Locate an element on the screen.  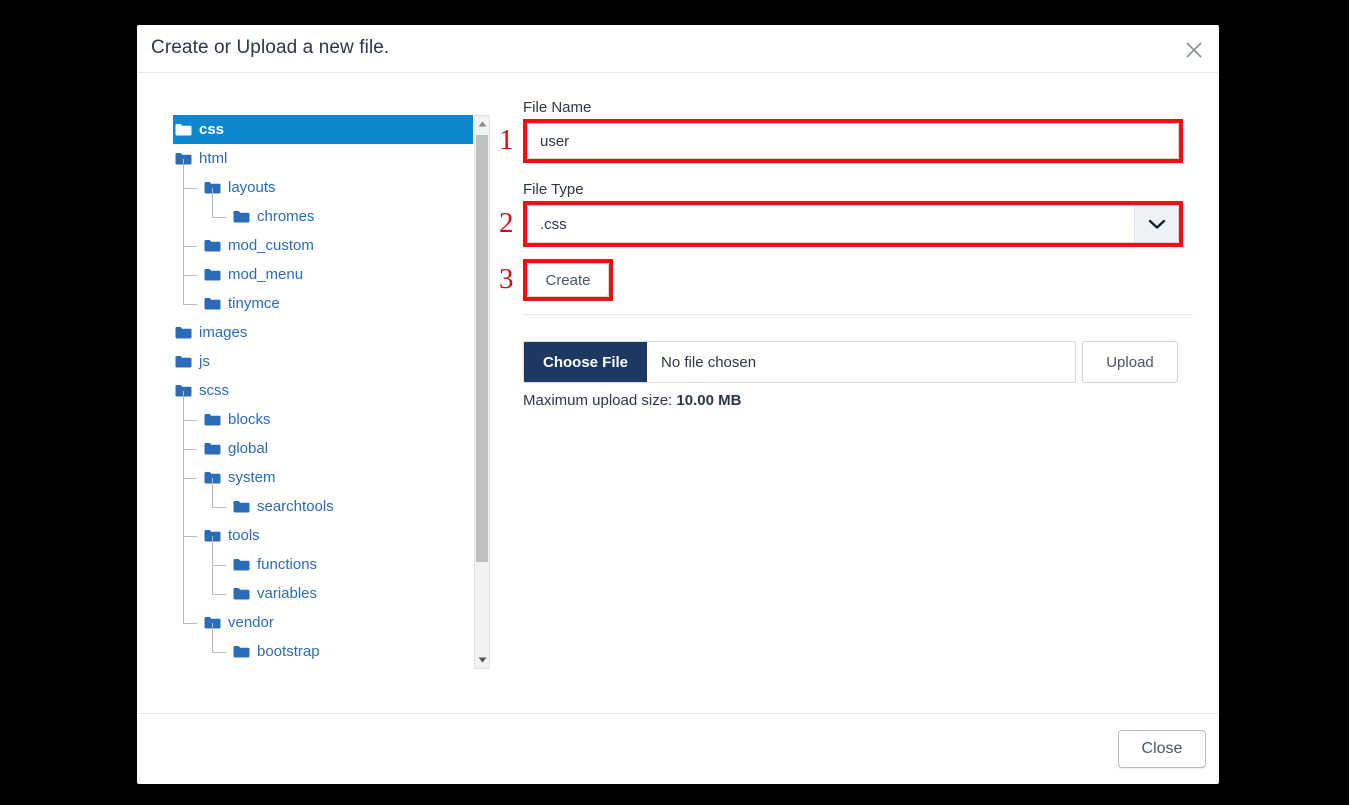
tree-item-label: css is located at coordinates (212, 129).